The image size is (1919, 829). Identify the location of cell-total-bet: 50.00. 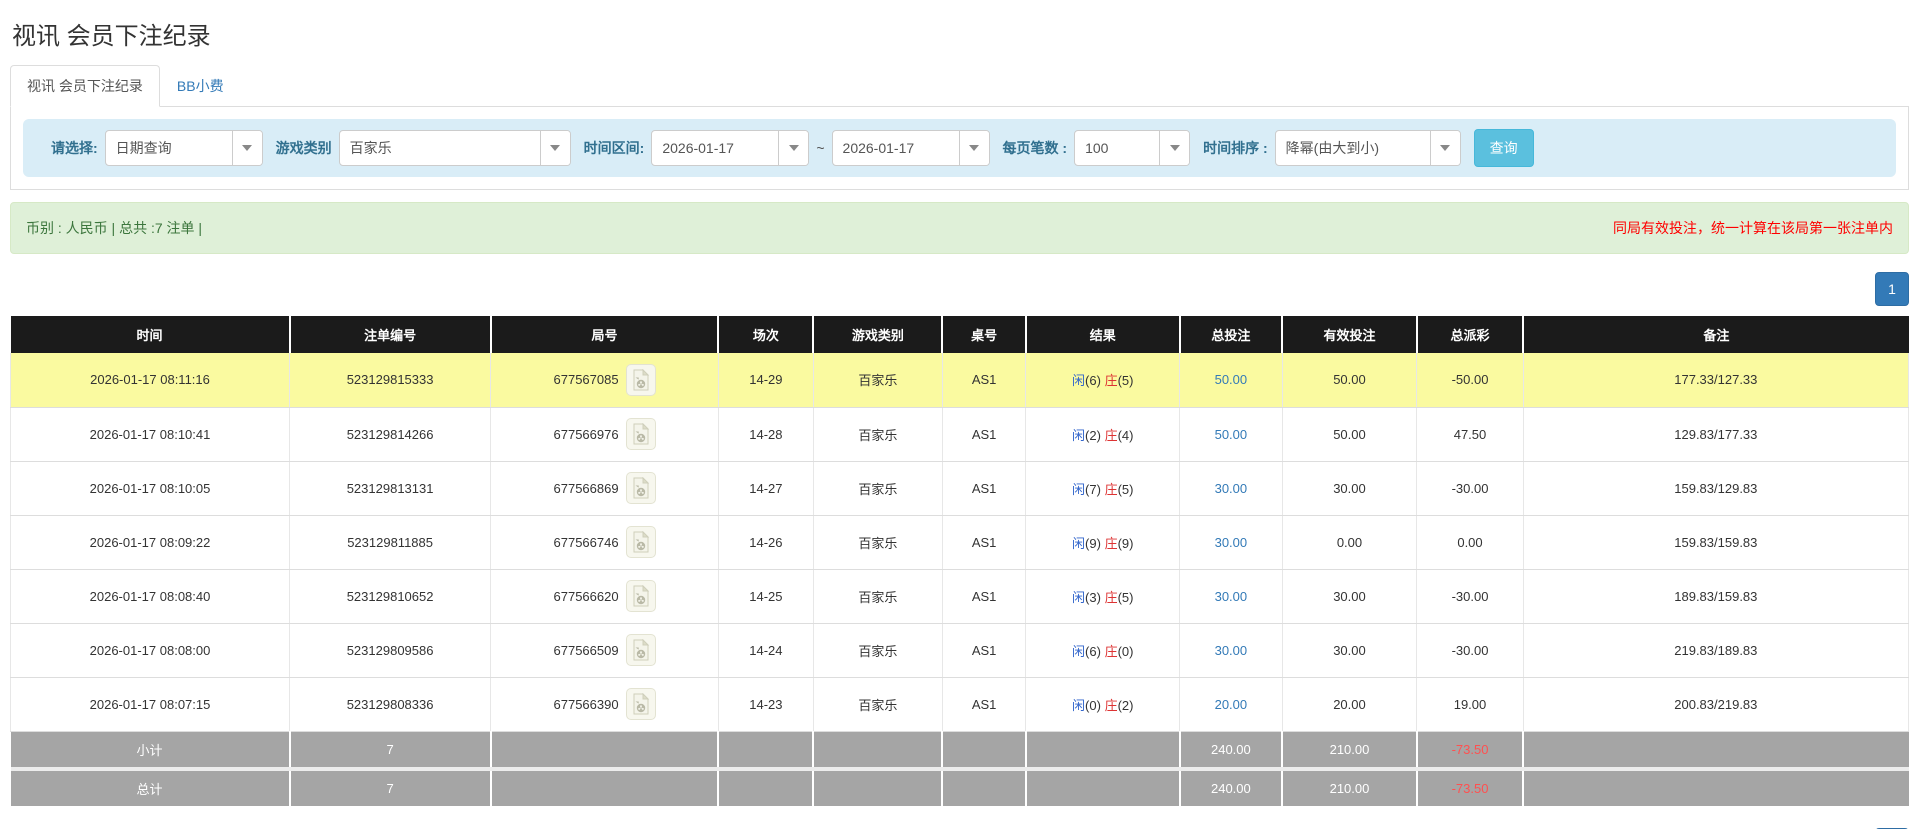
(1231, 434).